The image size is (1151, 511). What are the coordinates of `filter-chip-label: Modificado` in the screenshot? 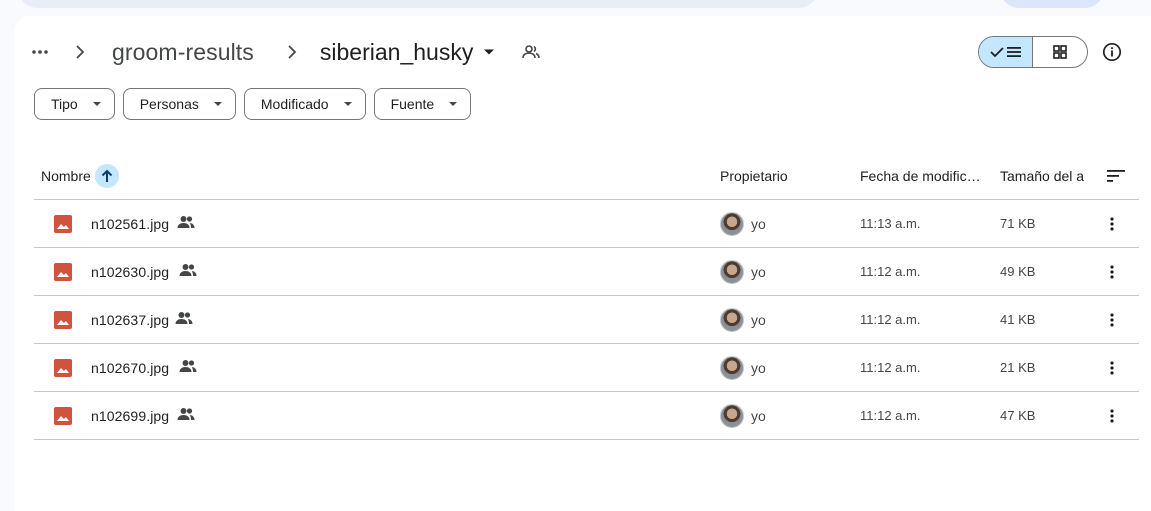 It's located at (294, 104).